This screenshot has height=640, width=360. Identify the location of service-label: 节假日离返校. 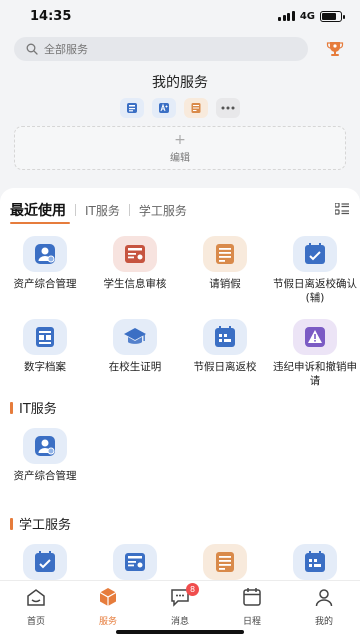
(225, 367).